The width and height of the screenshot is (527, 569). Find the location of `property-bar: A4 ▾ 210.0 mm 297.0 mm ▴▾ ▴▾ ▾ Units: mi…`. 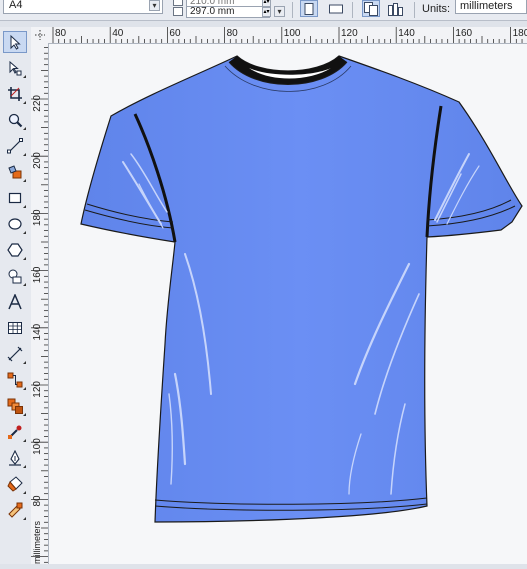

property-bar: A4 ▾ 210.0 mm 297.0 mm ▴▾ ▴▾ ▾ Units: mi… is located at coordinates (263, 10).